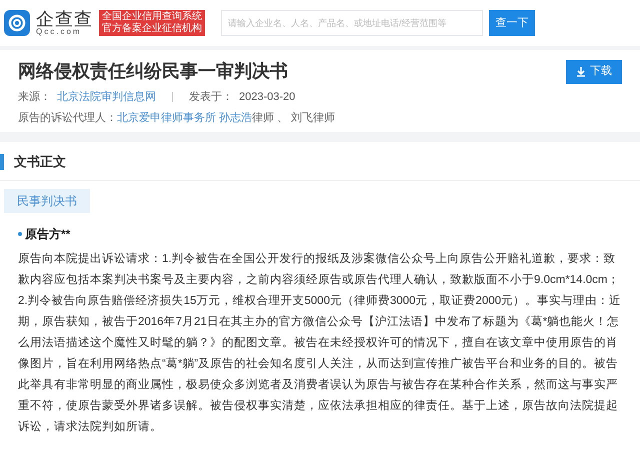  What do you see at coordinates (47, 234) in the screenshot?
I see `party-heading: 原告方**` at bounding box center [47, 234].